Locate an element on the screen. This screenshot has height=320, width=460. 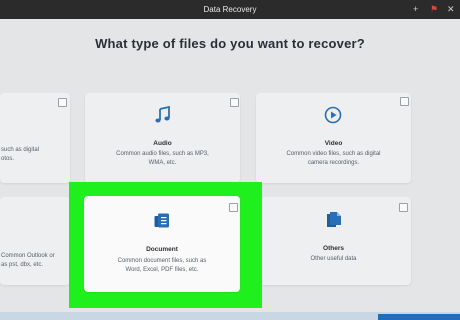
card-desc-line2: WMA, etc. is located at coordinates (162, 163).